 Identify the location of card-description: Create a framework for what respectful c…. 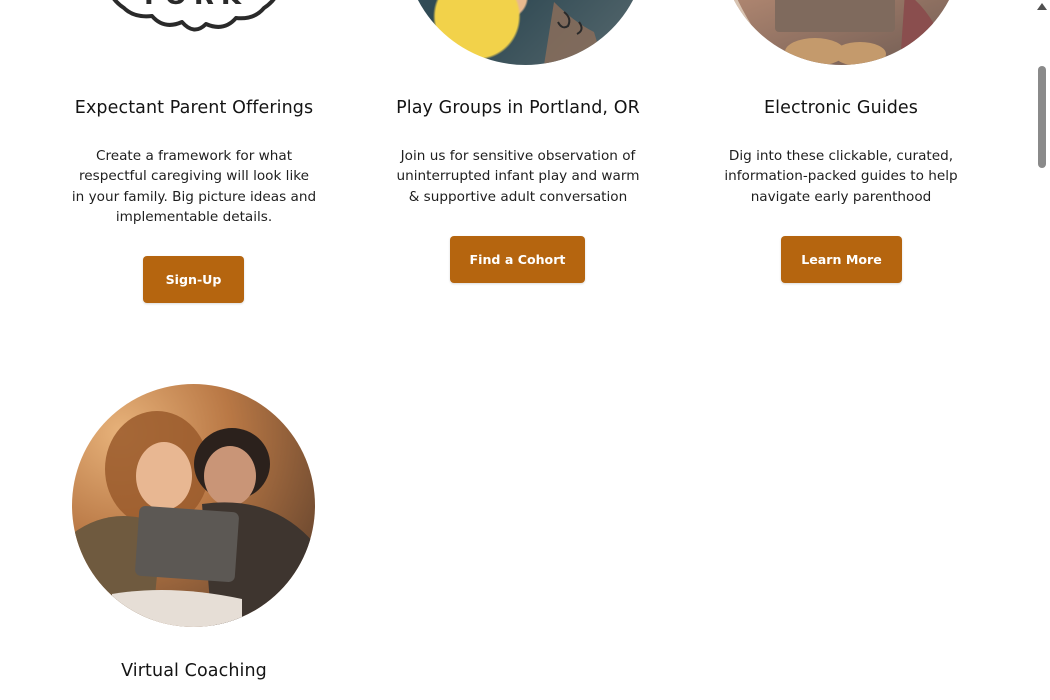
(194, 186).